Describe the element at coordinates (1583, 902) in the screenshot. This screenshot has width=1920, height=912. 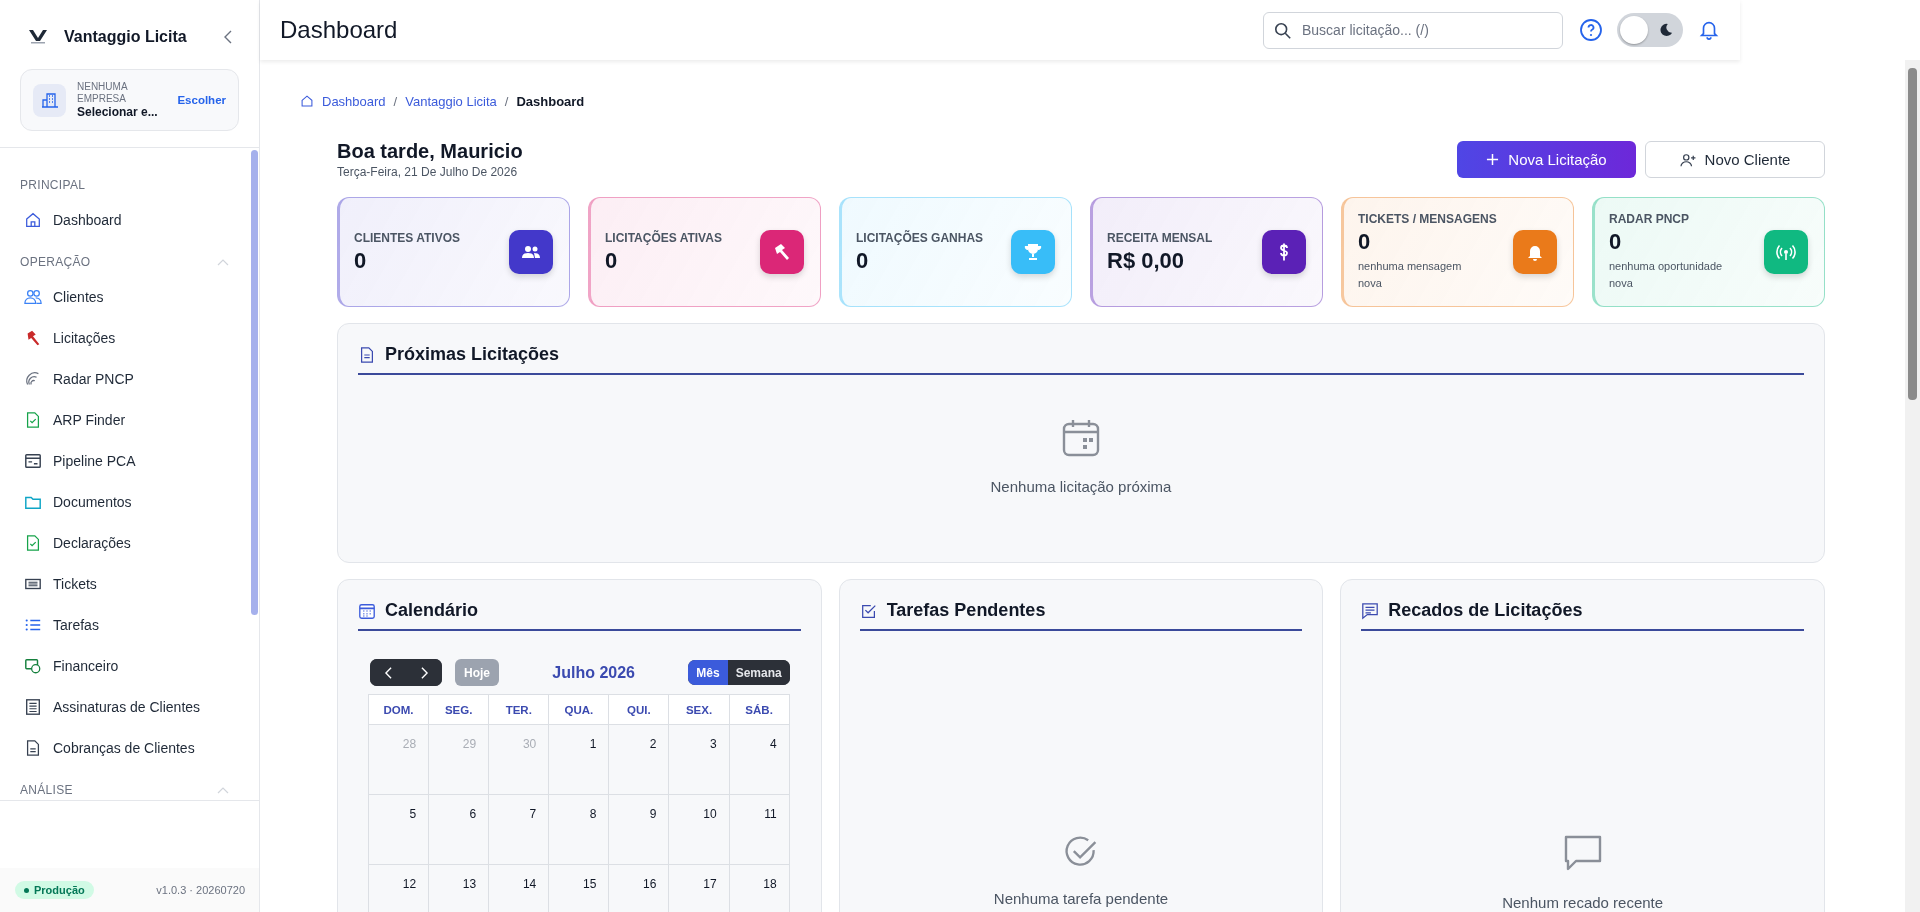
I see `empty-message: Nenhum recado recente` at that location.